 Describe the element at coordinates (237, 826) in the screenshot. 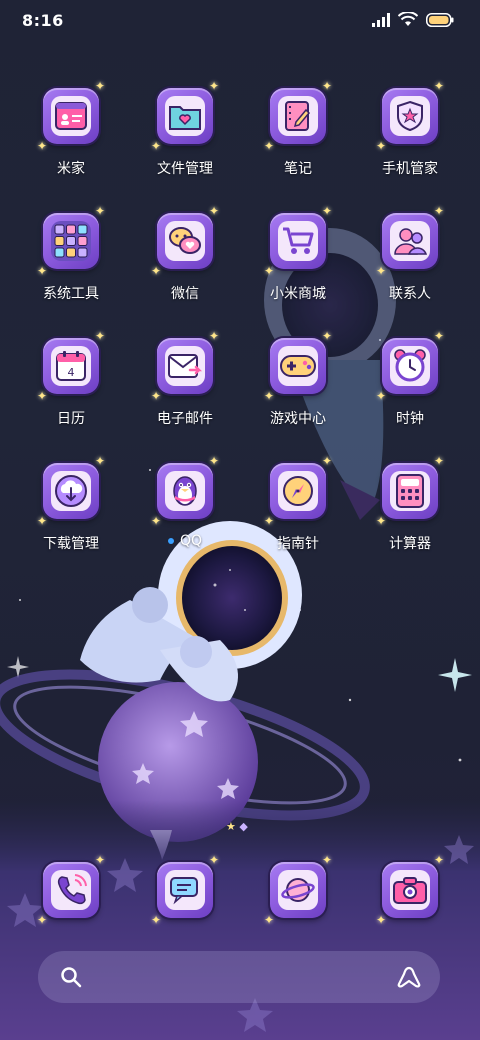

I see `page-indicator: ★ ◆` at that location.